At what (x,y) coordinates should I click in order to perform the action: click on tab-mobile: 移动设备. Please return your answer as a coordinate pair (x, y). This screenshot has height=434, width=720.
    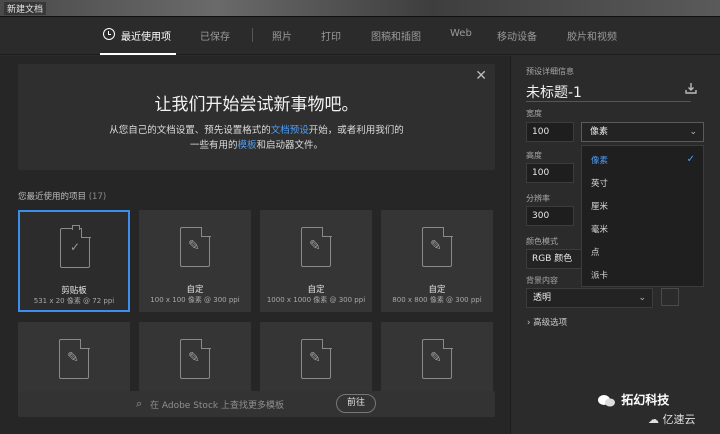
    Looking at the image, I should click on (517, 35).